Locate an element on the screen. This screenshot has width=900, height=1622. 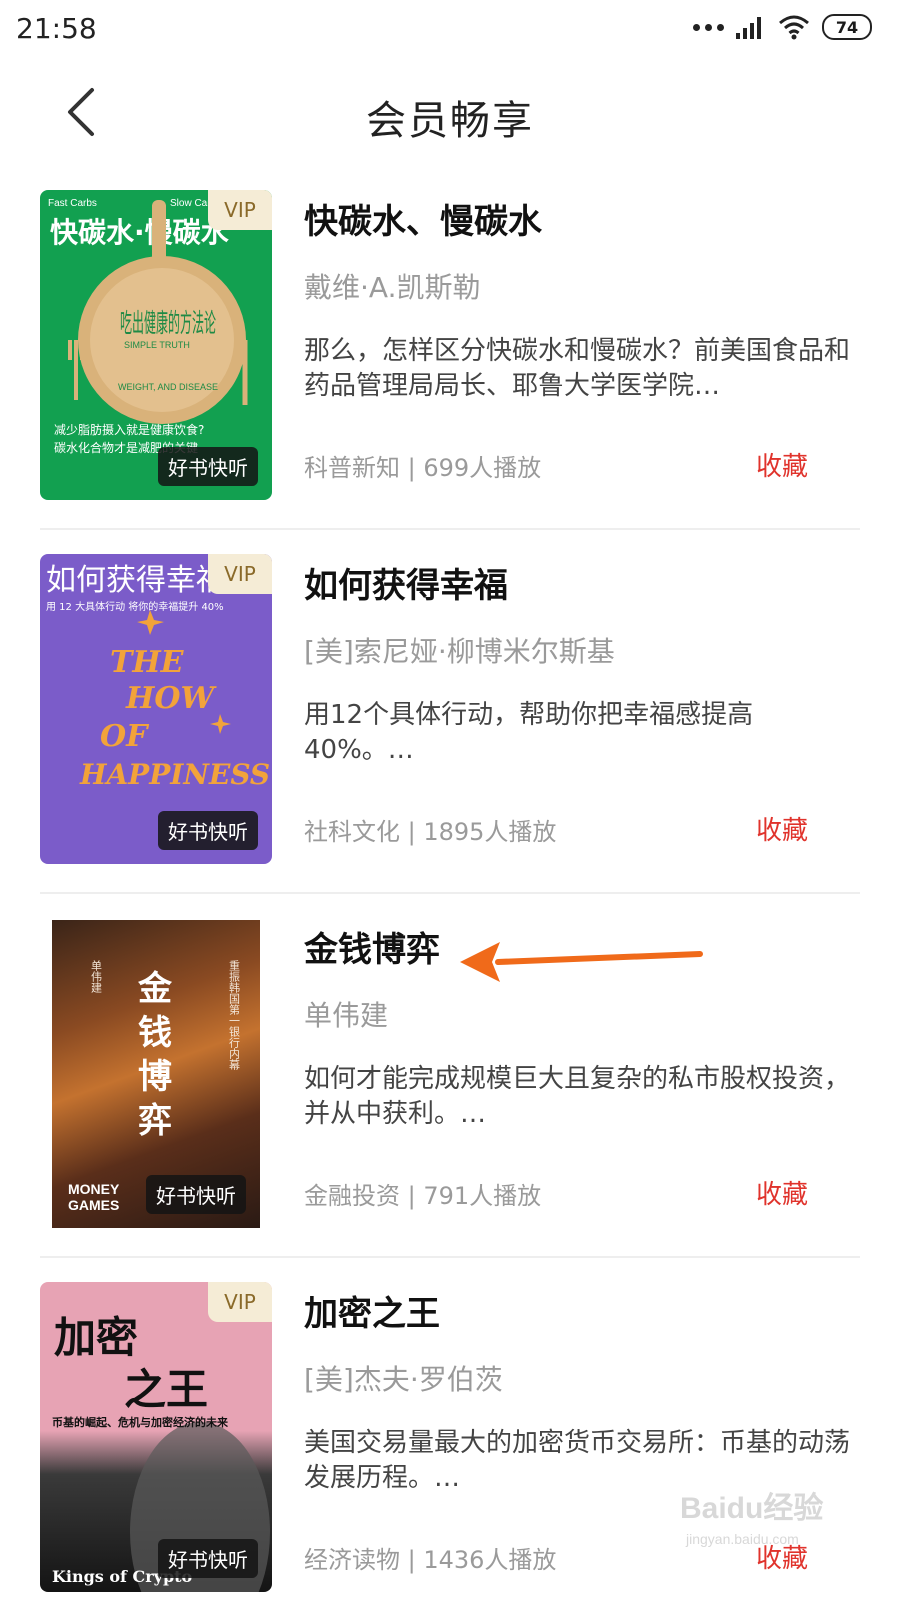
cover-title-line2: 之王 is located at coordinates (166, 1389).